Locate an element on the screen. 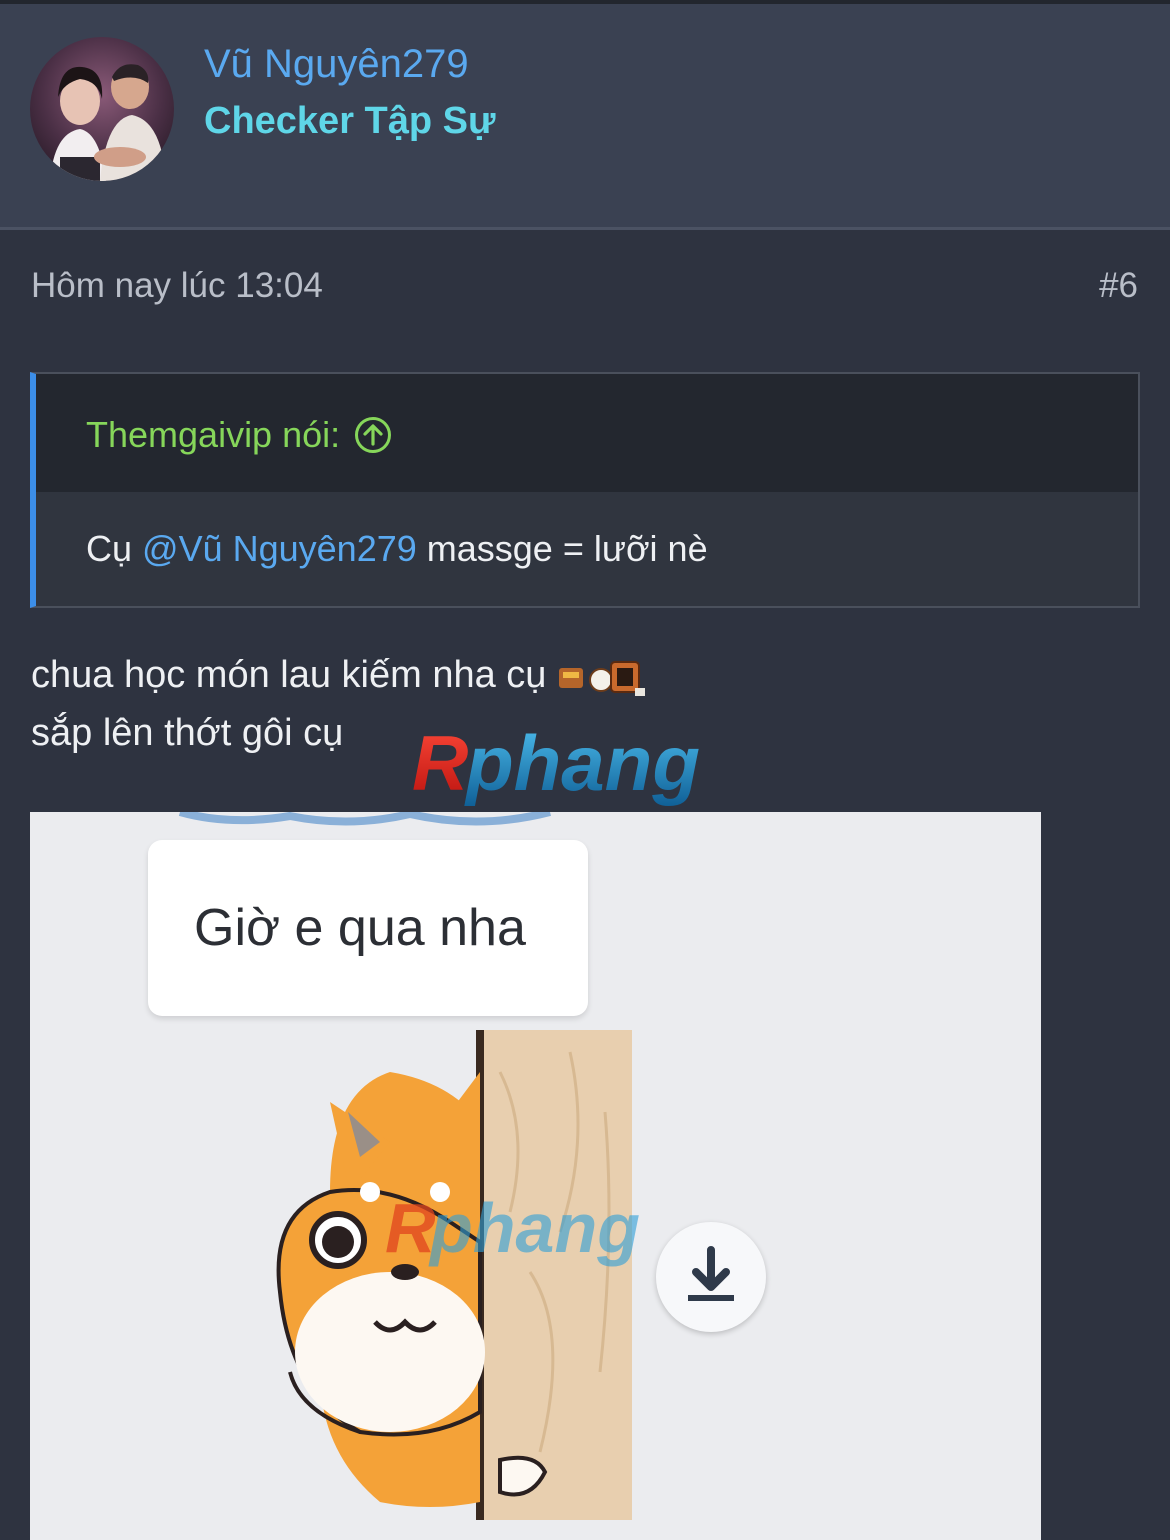 The image size is (1170, 1540). post-timestamp: Hôm nay lúc 13:04 is located at coordinates (177, 286).